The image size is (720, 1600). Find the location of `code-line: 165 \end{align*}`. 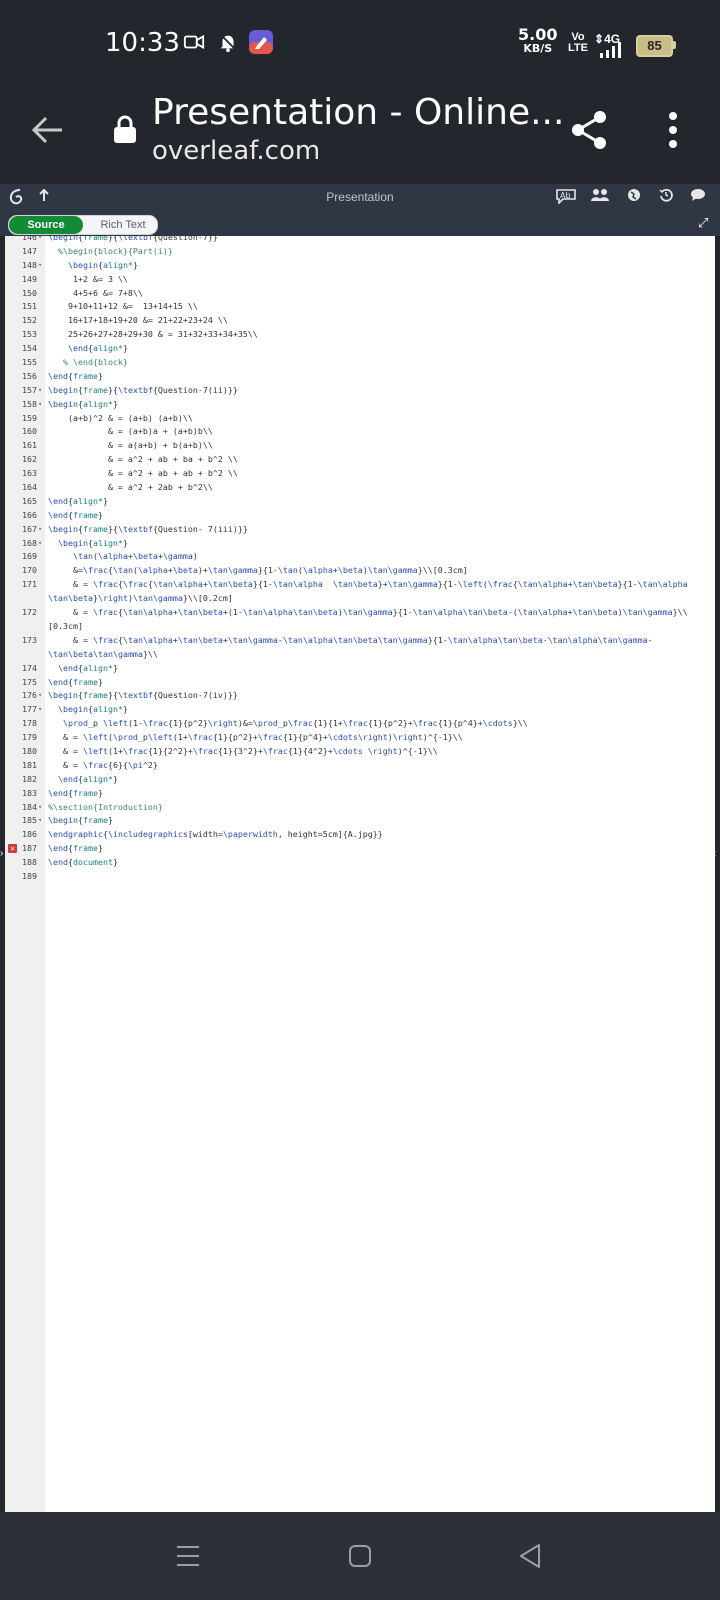

code-line: 165 \end{align*} is located at coordinates (360, 502).